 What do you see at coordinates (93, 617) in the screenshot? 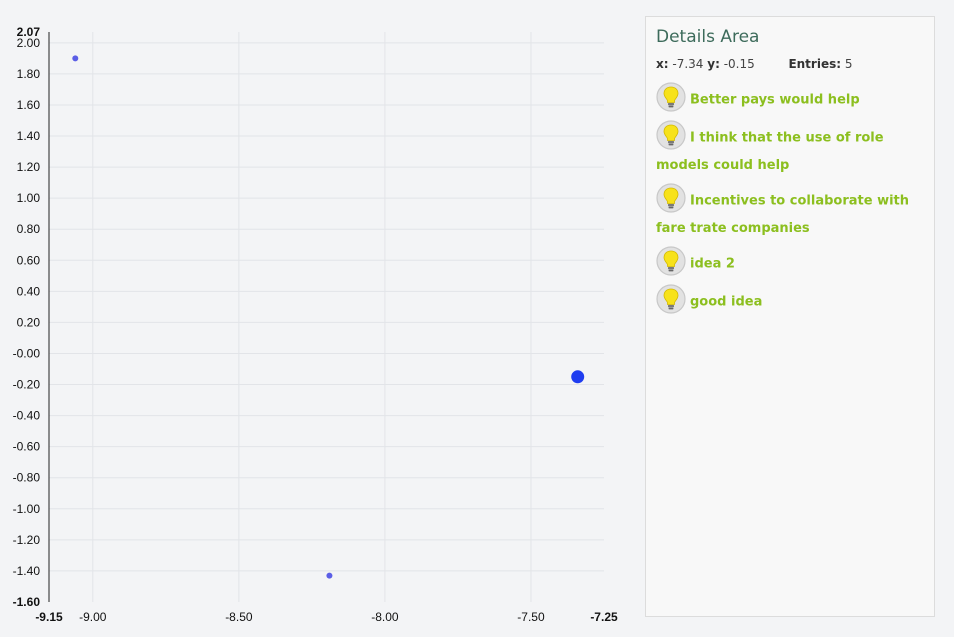
I see `x-tick-label: -9.00` at bounding box center [93, 617].